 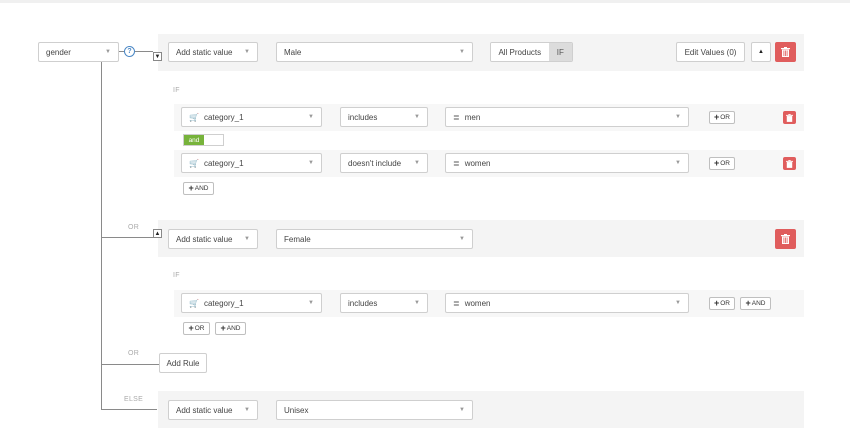 I want to click on rule2-value-type-label: Add static value, so click(x=204, y=239).